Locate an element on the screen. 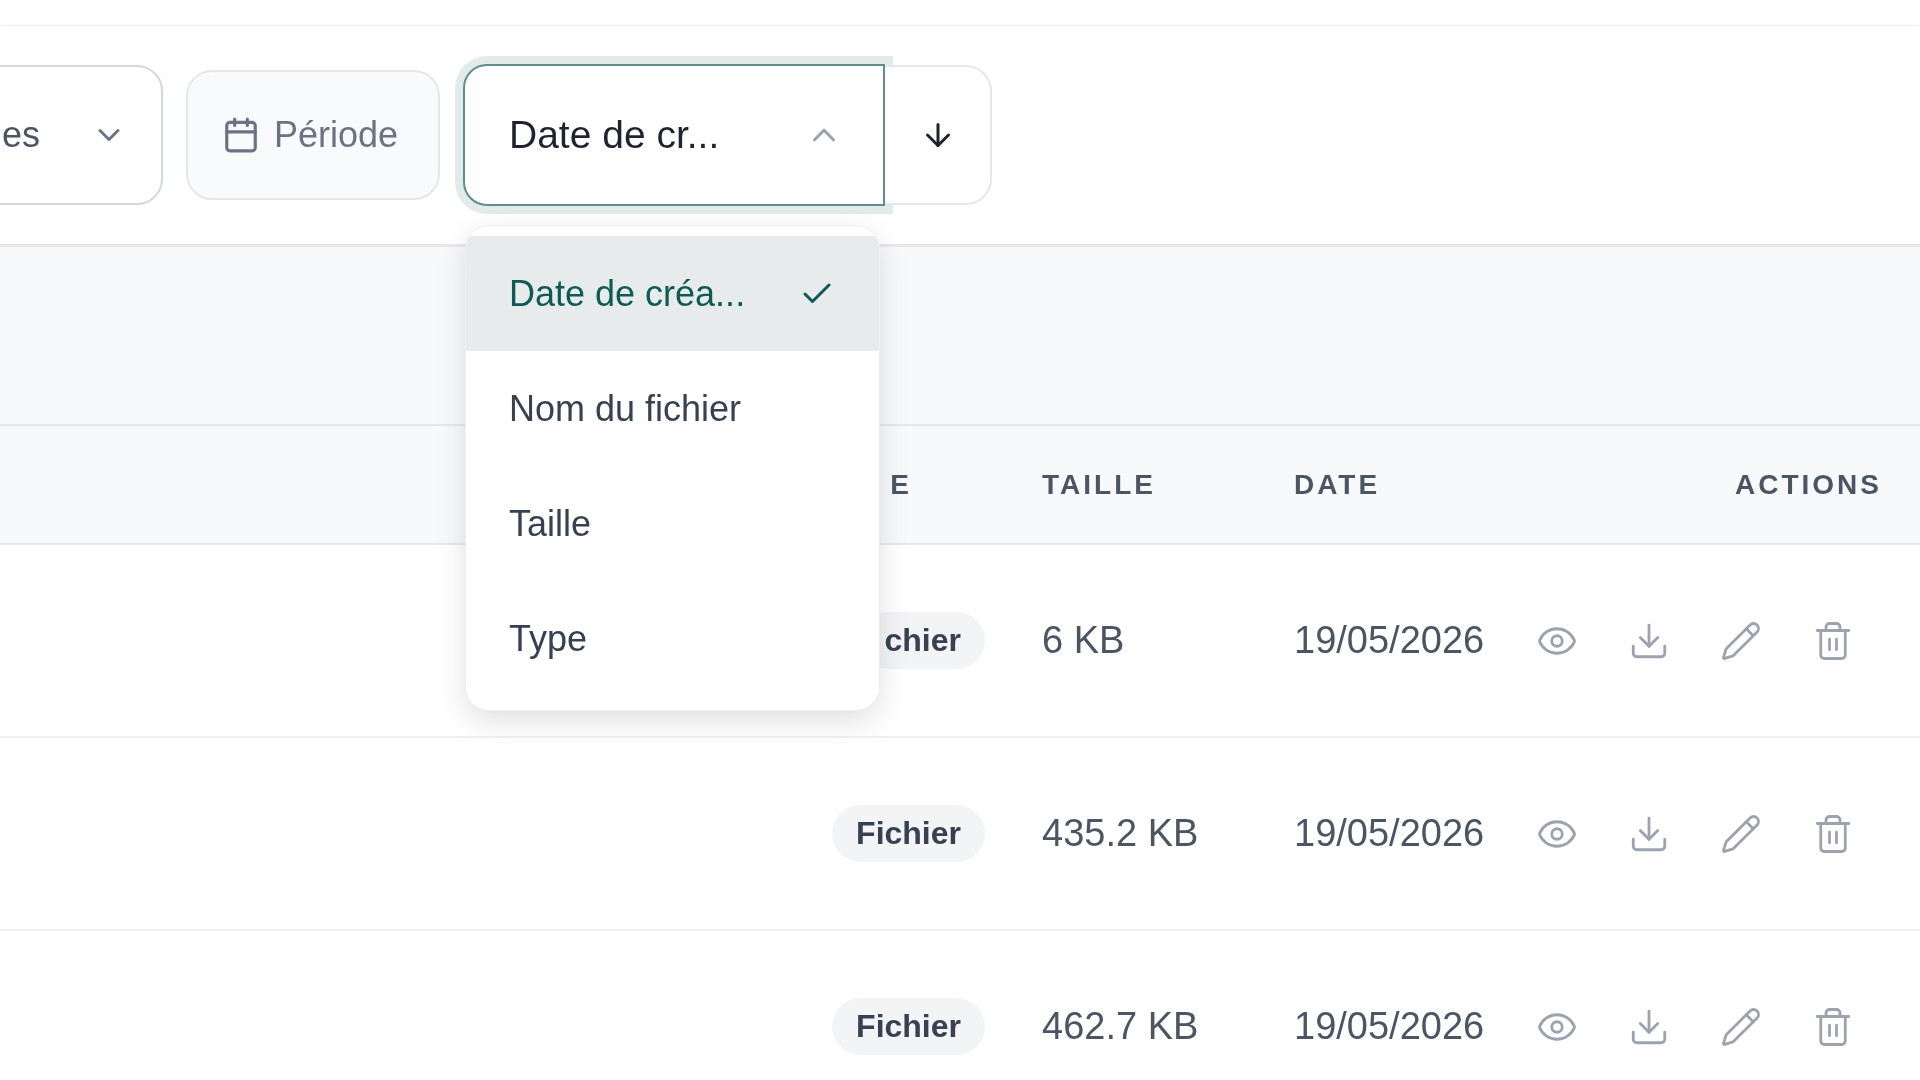 The height and width of the screenshot is (1080, 1920). column-header: E is located at coordinates (901, 484).